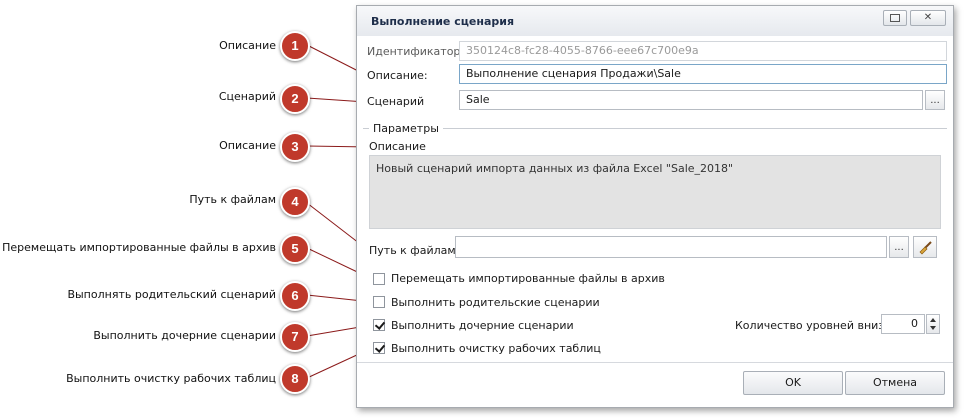 The image size is (965, 418). Describe the element at coordinates (695, 128) in the screenshot. I see `params-divider-right` at that location.